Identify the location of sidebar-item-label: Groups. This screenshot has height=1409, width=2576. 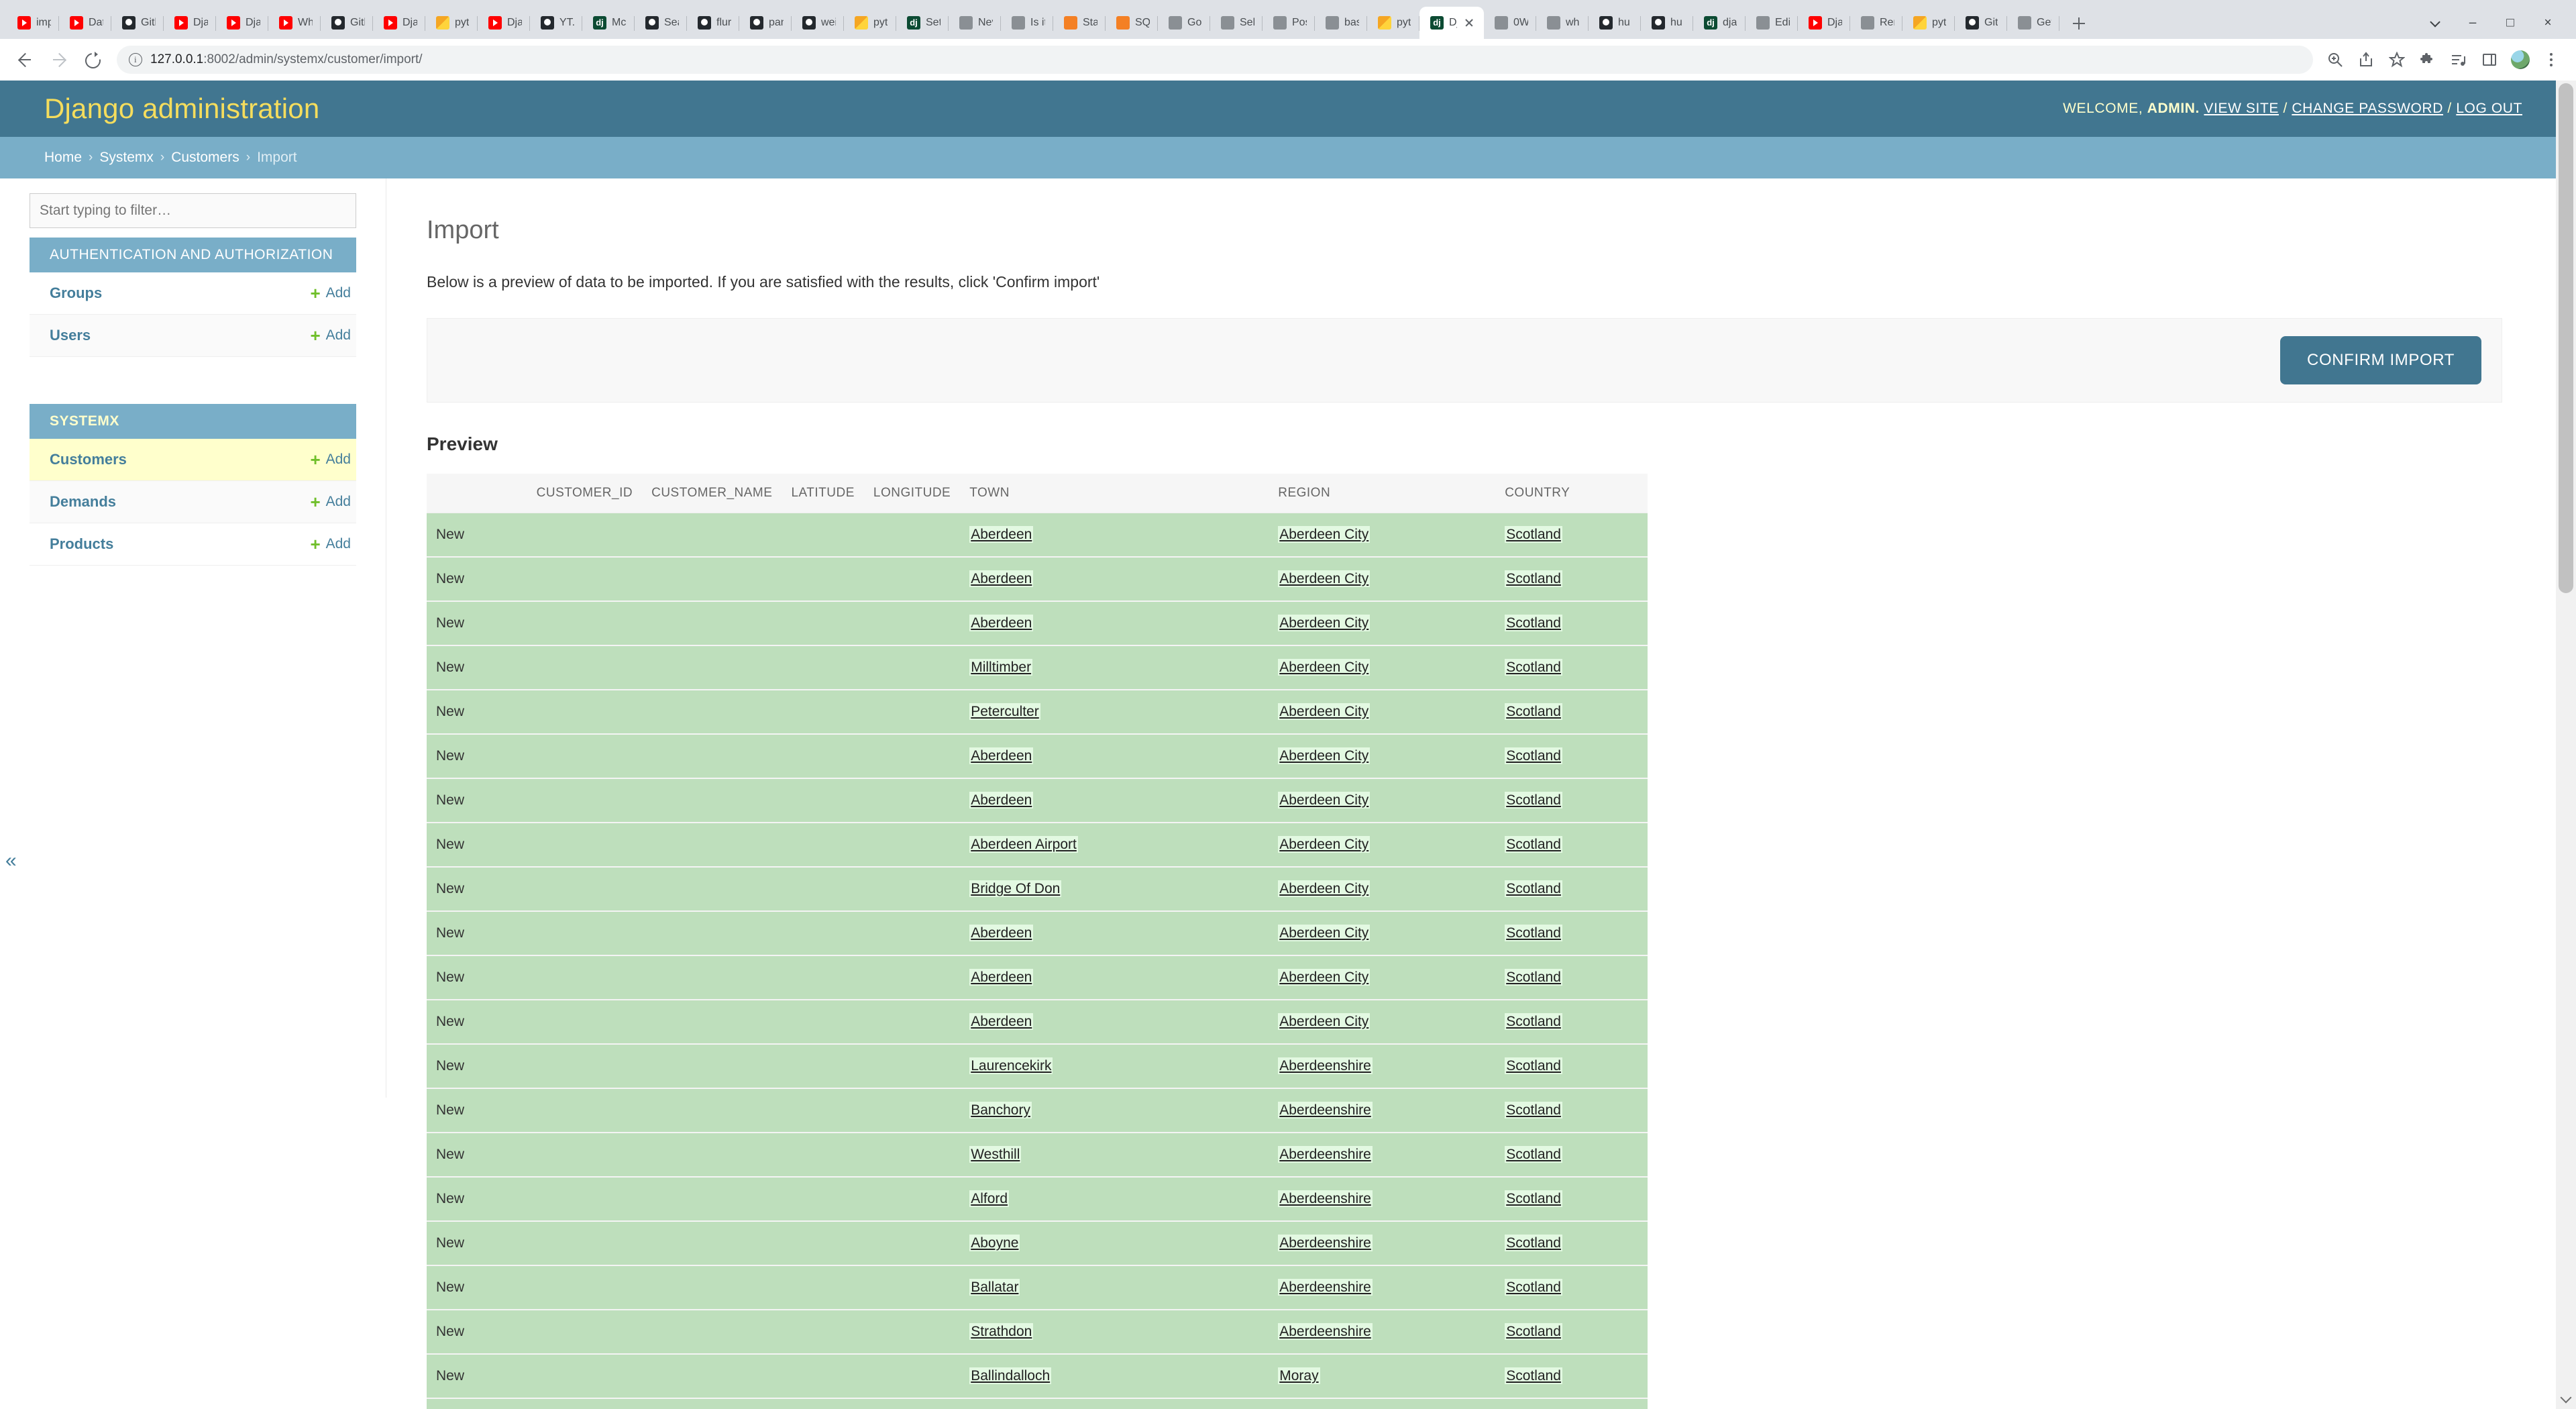
(76, 293).